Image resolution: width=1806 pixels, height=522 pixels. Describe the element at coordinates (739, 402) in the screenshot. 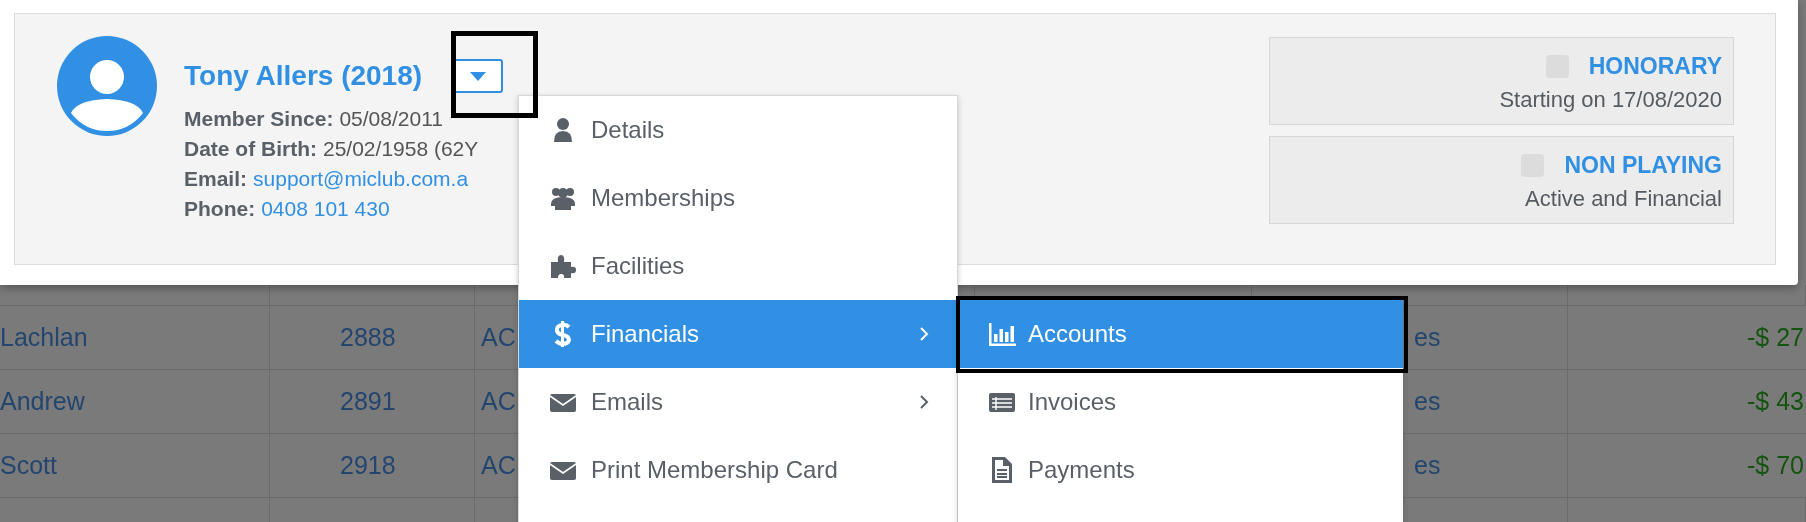

I see `menu-item: Emails` at that location.